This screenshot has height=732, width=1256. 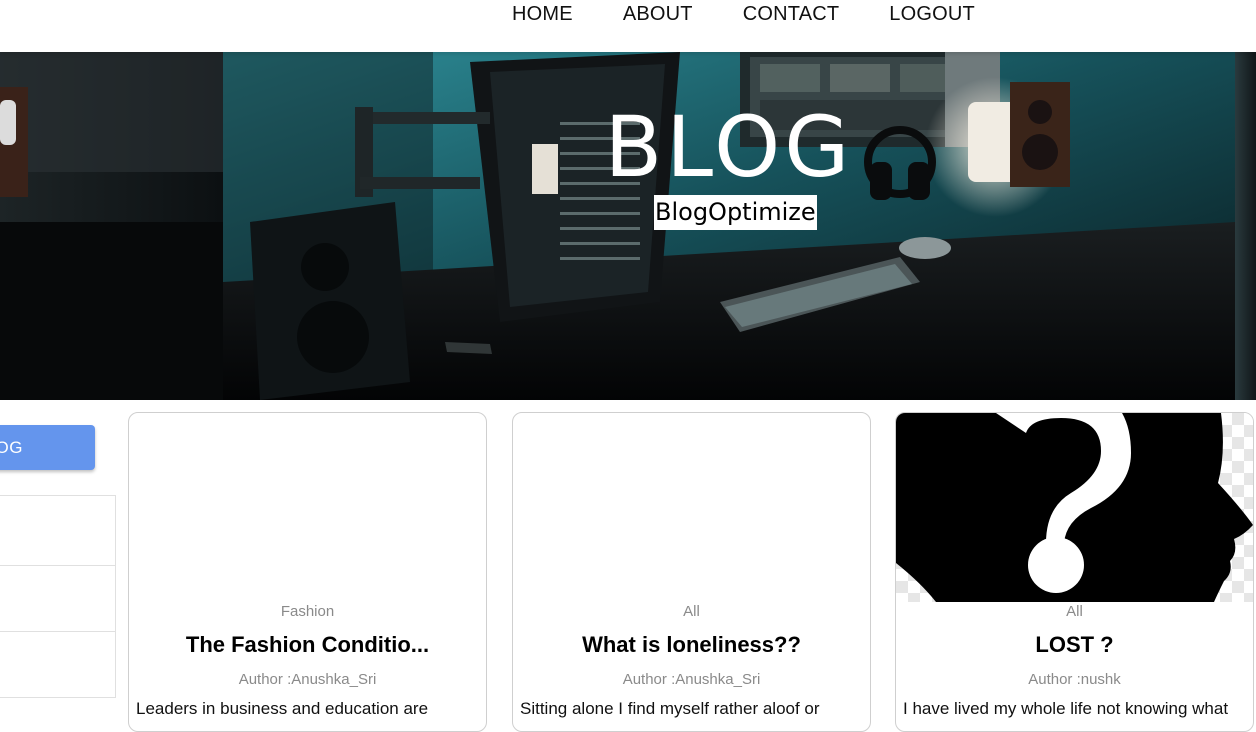 I want to click on create-blog-button: OG, so click(x=47, y=447).